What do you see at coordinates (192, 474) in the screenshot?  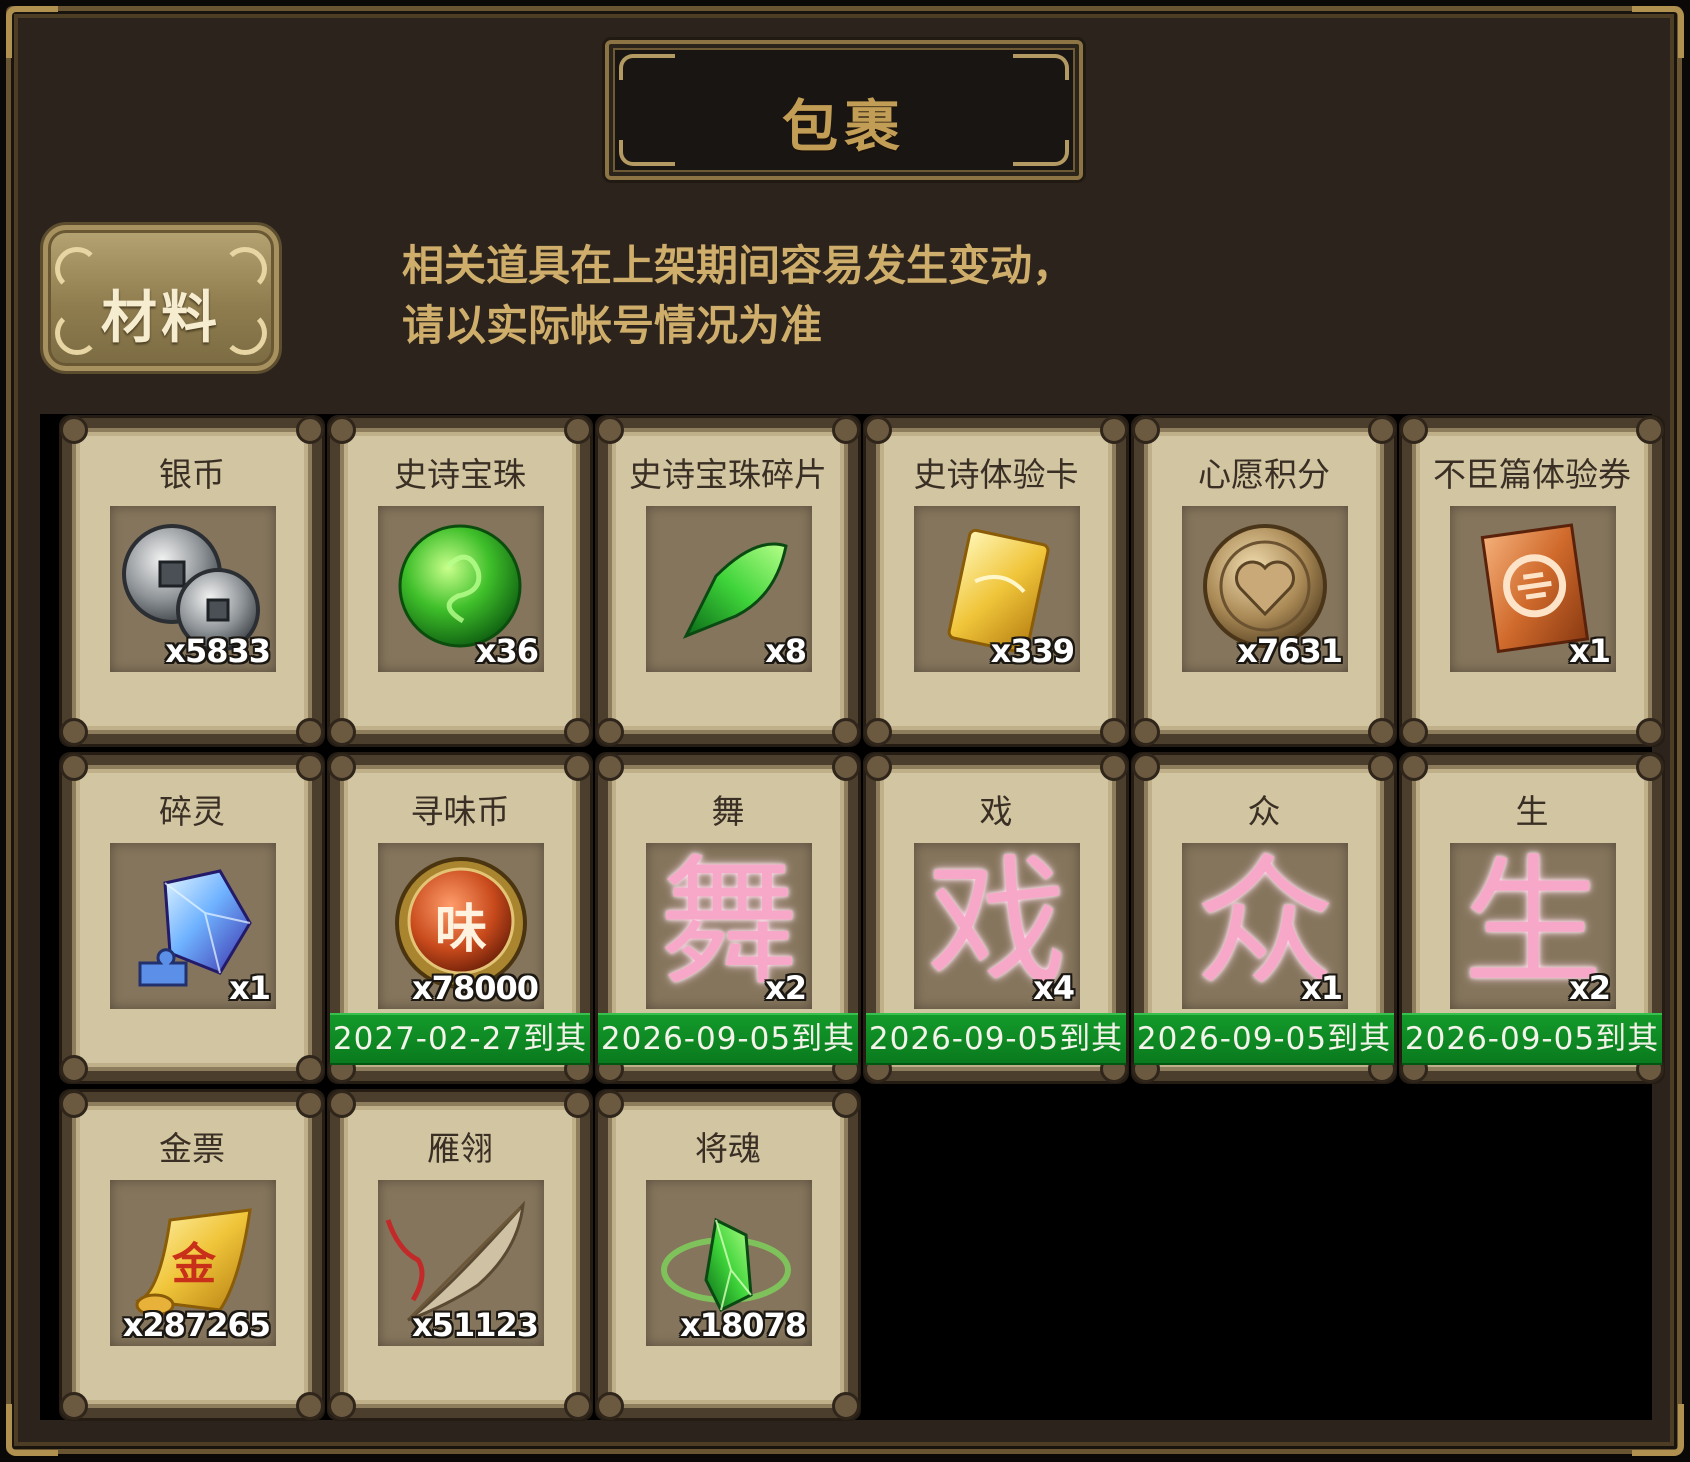 I see `item-name: 银币` at bounding box center [192, 474].